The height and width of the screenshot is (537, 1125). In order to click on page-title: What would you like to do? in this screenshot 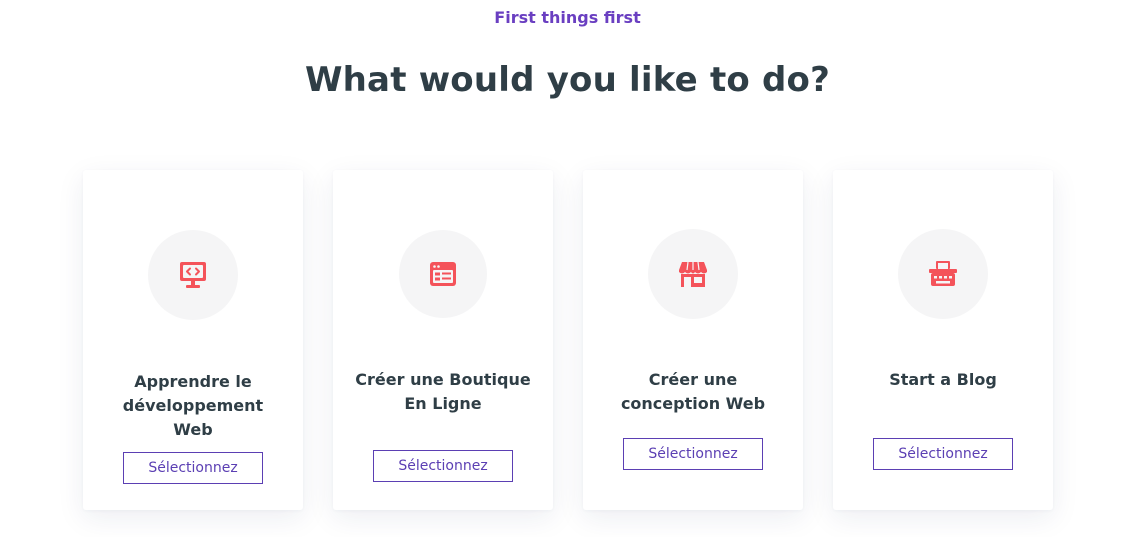, I will do `click(567, 80)`.